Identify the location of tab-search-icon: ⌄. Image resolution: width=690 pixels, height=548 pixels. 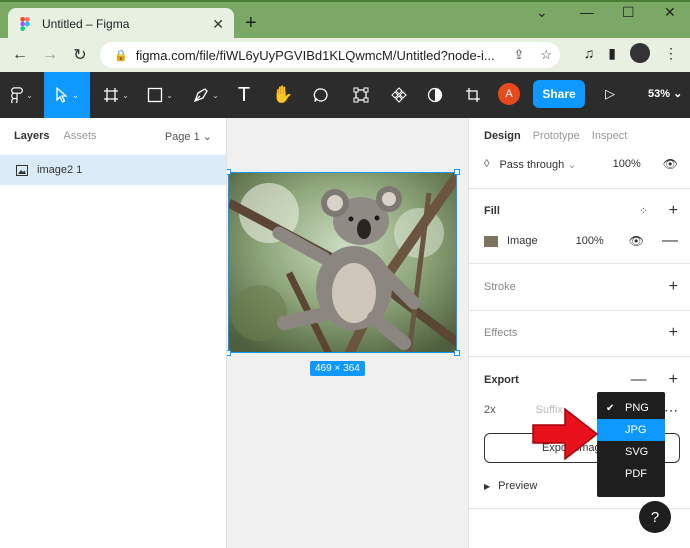
(542, 12).